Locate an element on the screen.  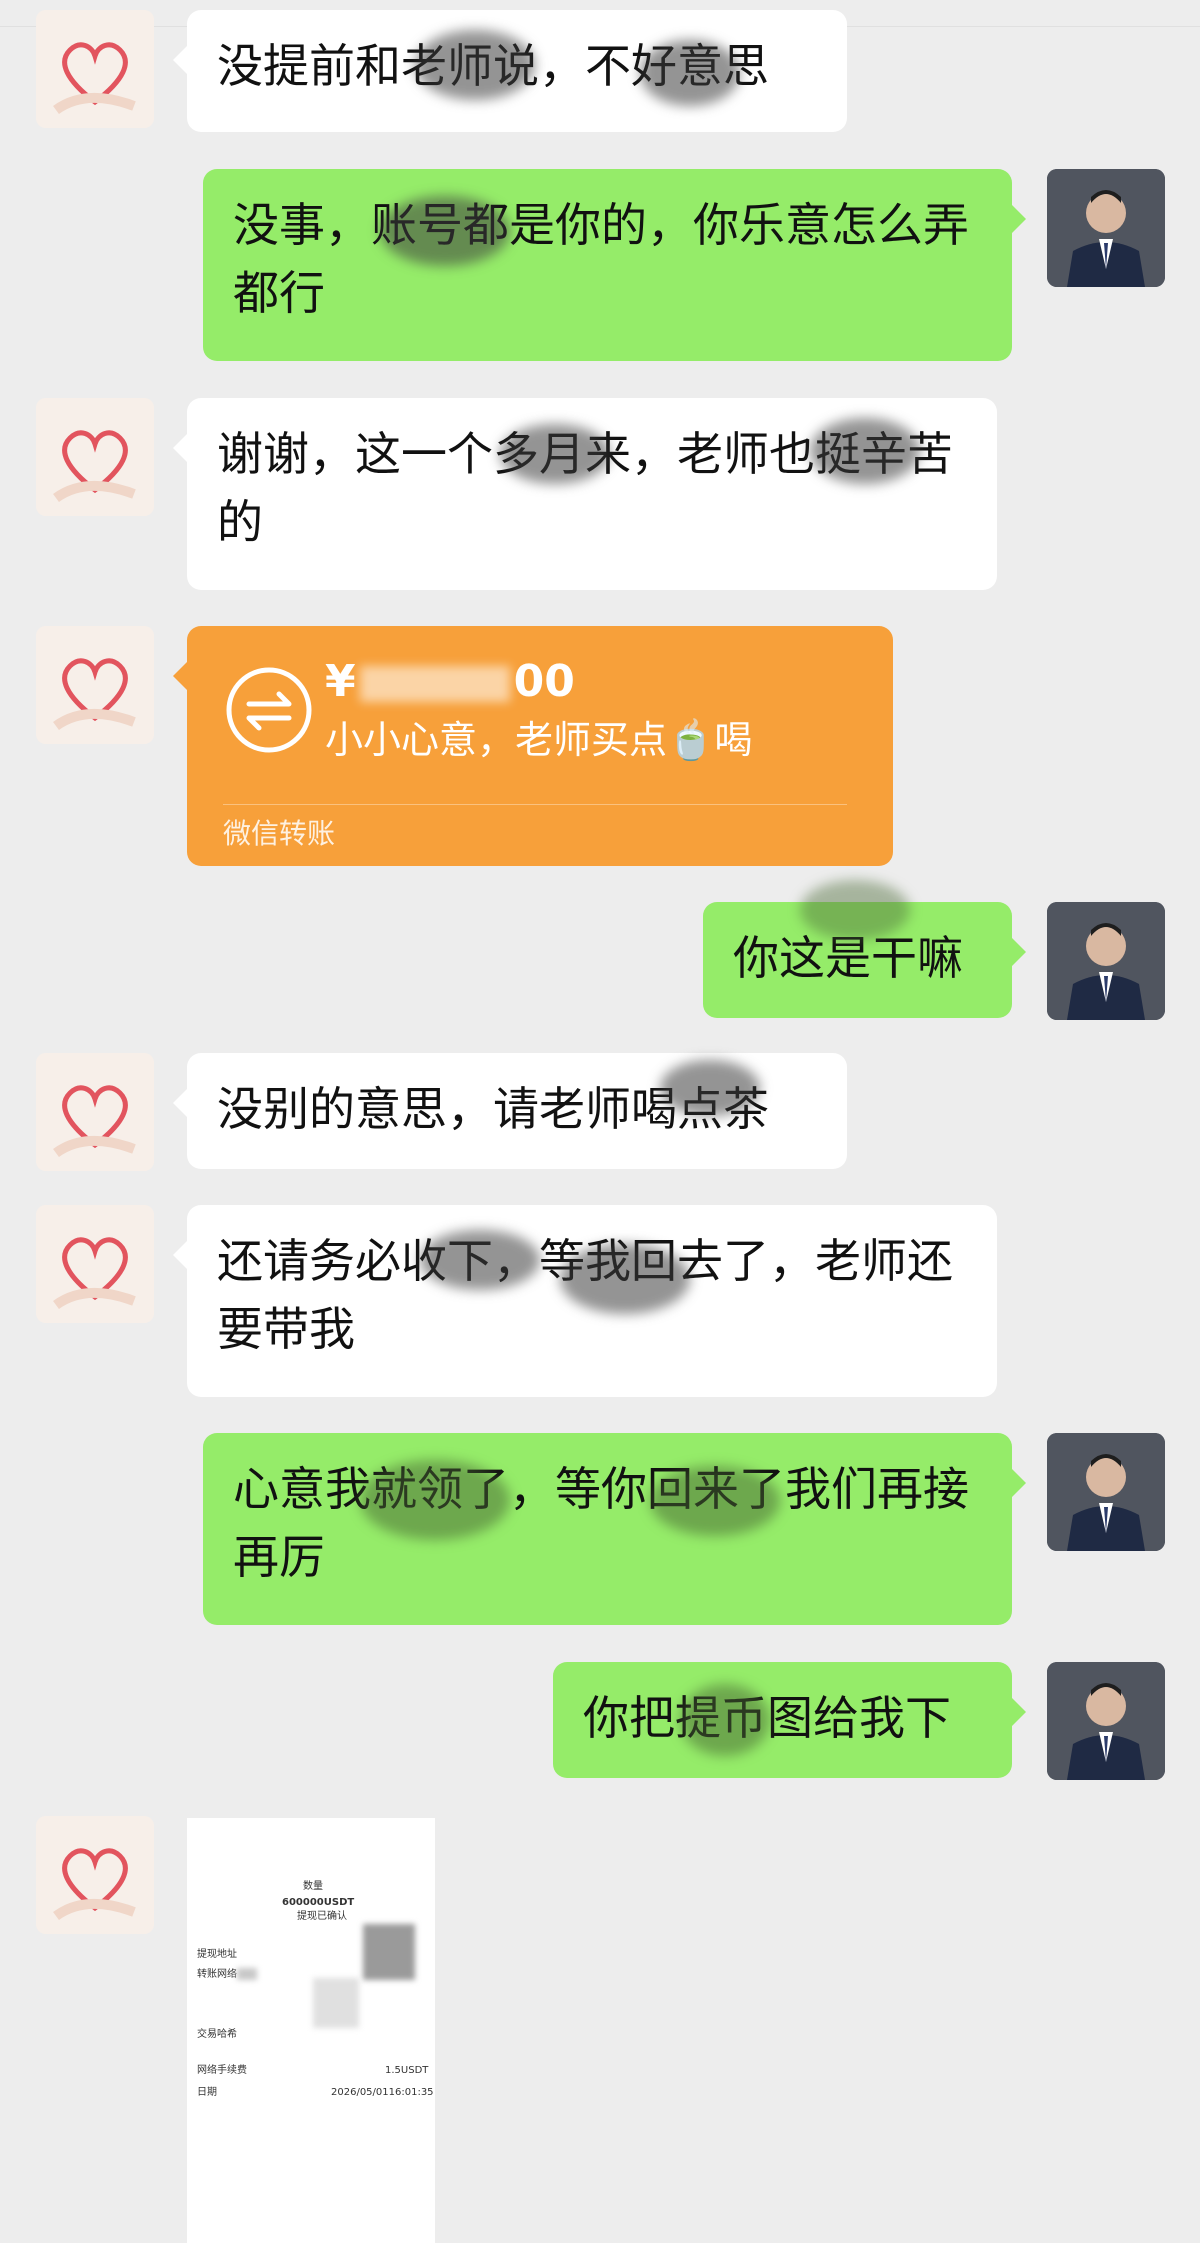
receipt-qty-value: 600000USDT is located at coordinates (318, 1902).